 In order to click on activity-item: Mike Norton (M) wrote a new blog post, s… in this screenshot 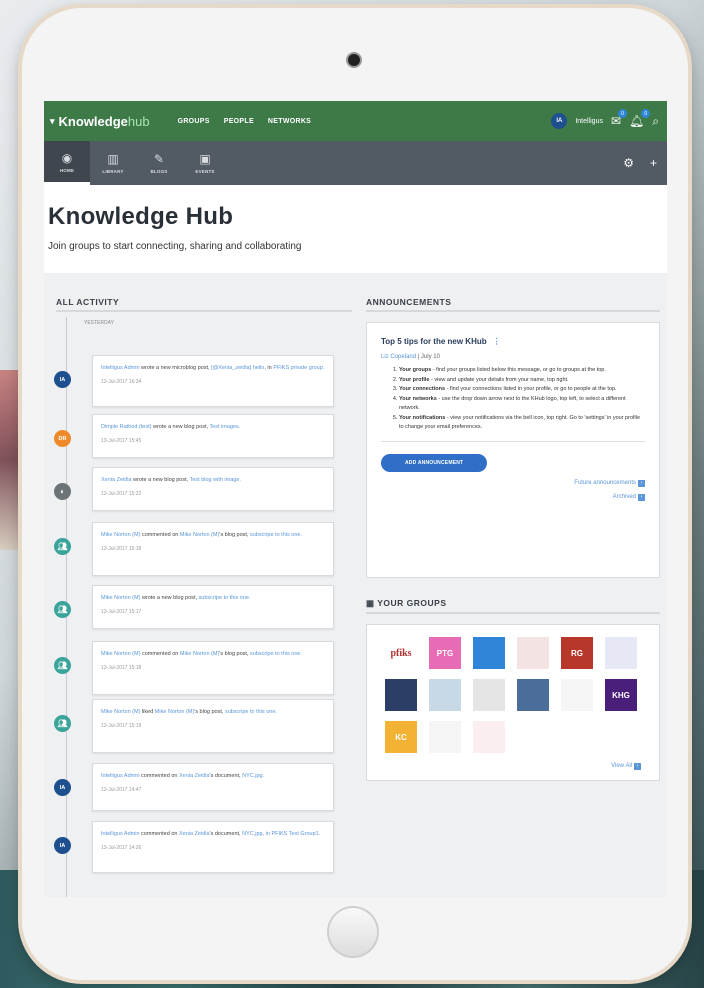, I will do `click(213, 607)`.